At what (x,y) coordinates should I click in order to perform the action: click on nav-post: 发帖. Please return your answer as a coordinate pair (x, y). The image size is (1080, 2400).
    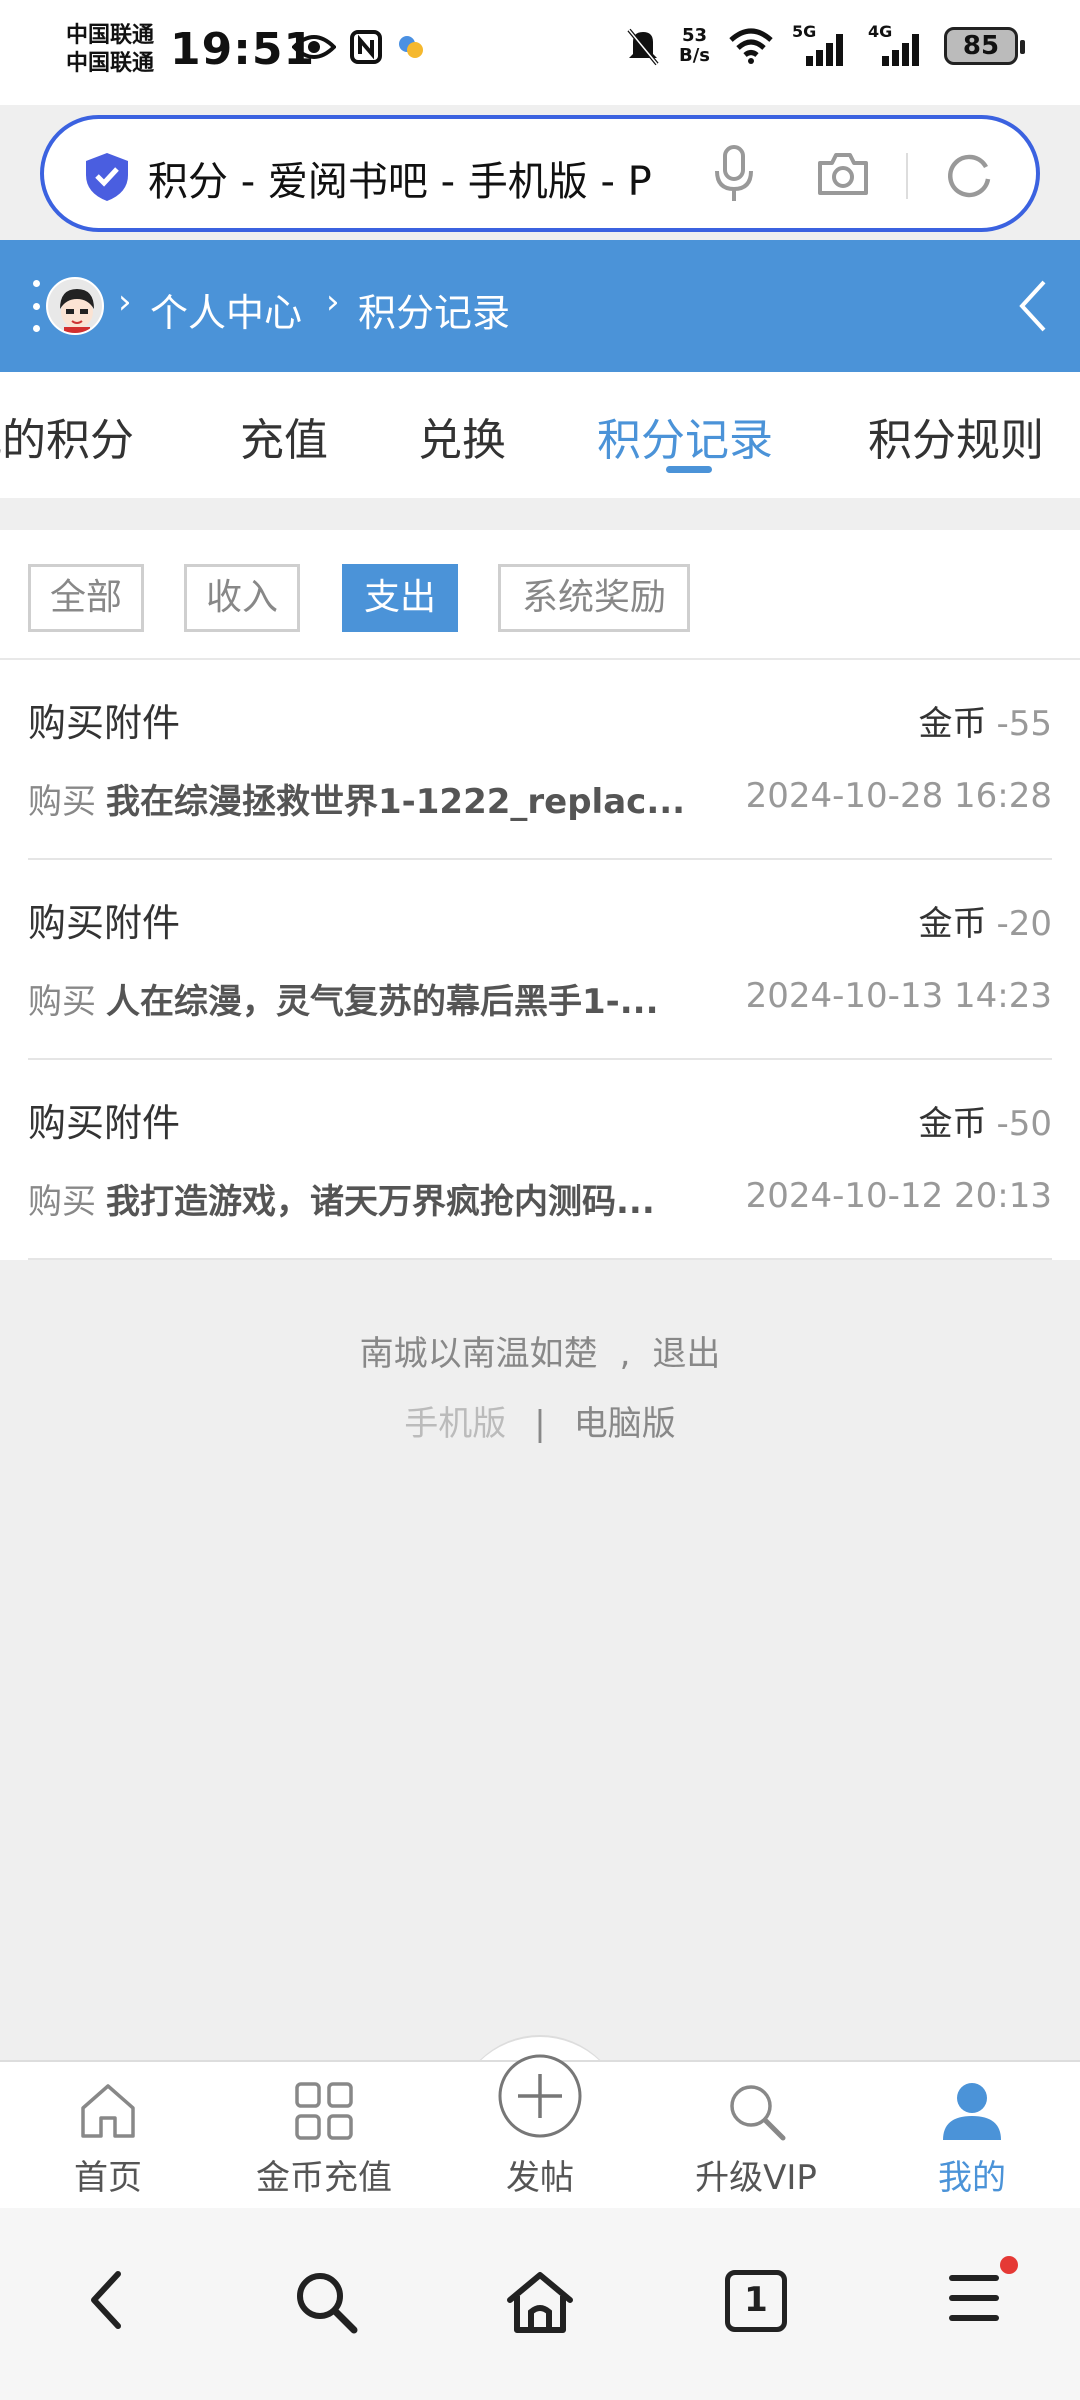
    Looking at the image, I should click on (540, 2132).